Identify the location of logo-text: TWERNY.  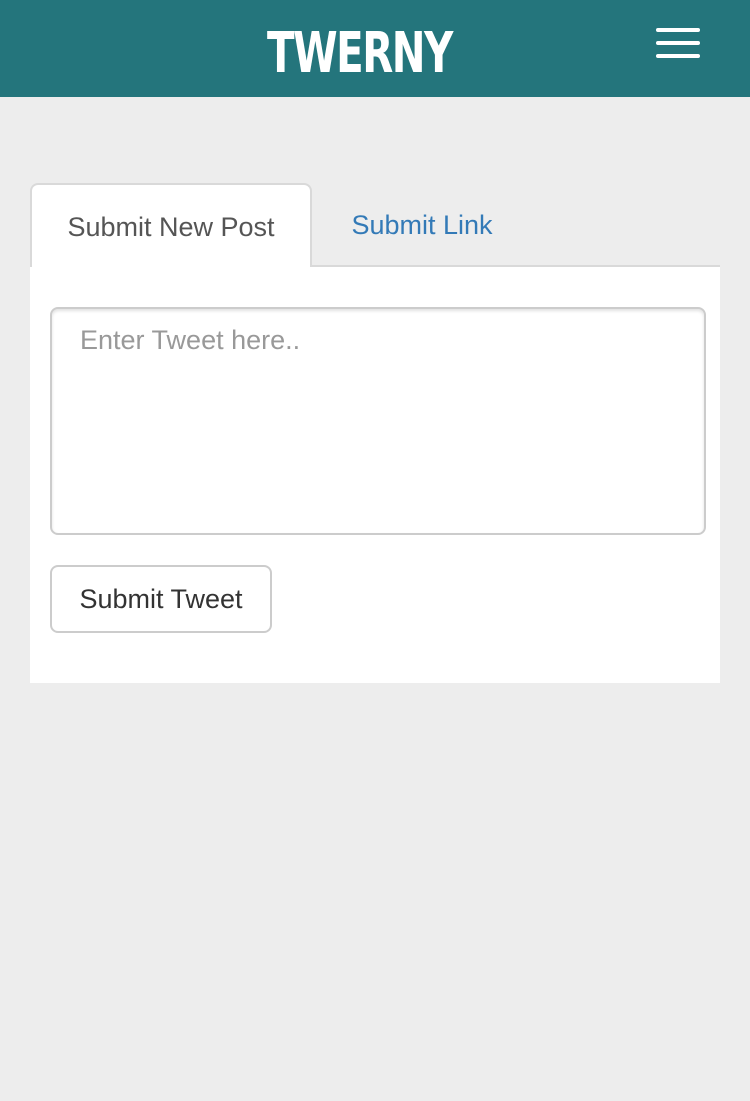
(360, 53).